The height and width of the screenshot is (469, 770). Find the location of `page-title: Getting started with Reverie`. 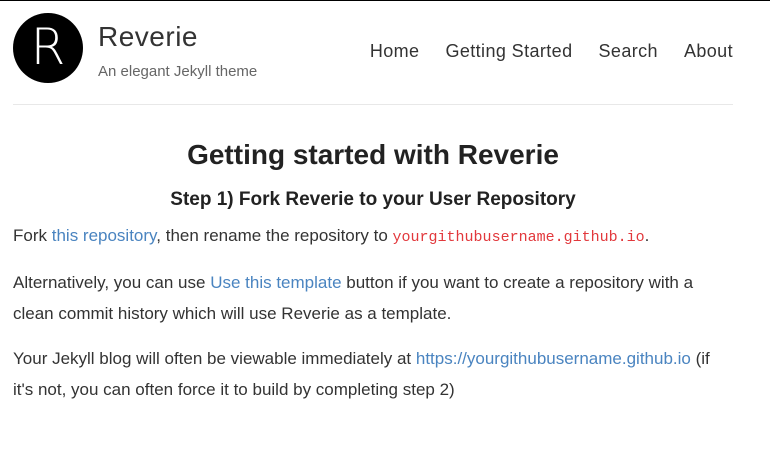

page-title: Getting started with Reverie is located at coordinates (373, 154).